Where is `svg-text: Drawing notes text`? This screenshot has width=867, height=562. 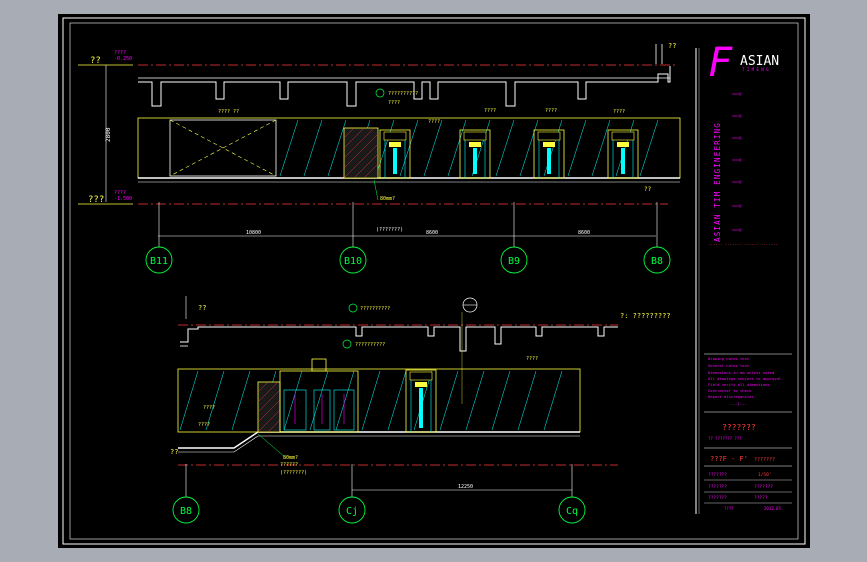 svg-text: Drawing notes text is located at coordinates (728, 358).